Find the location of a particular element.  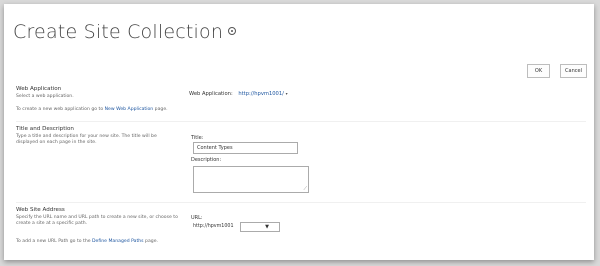

url-label: URL: is located at coordinates (197, 218).